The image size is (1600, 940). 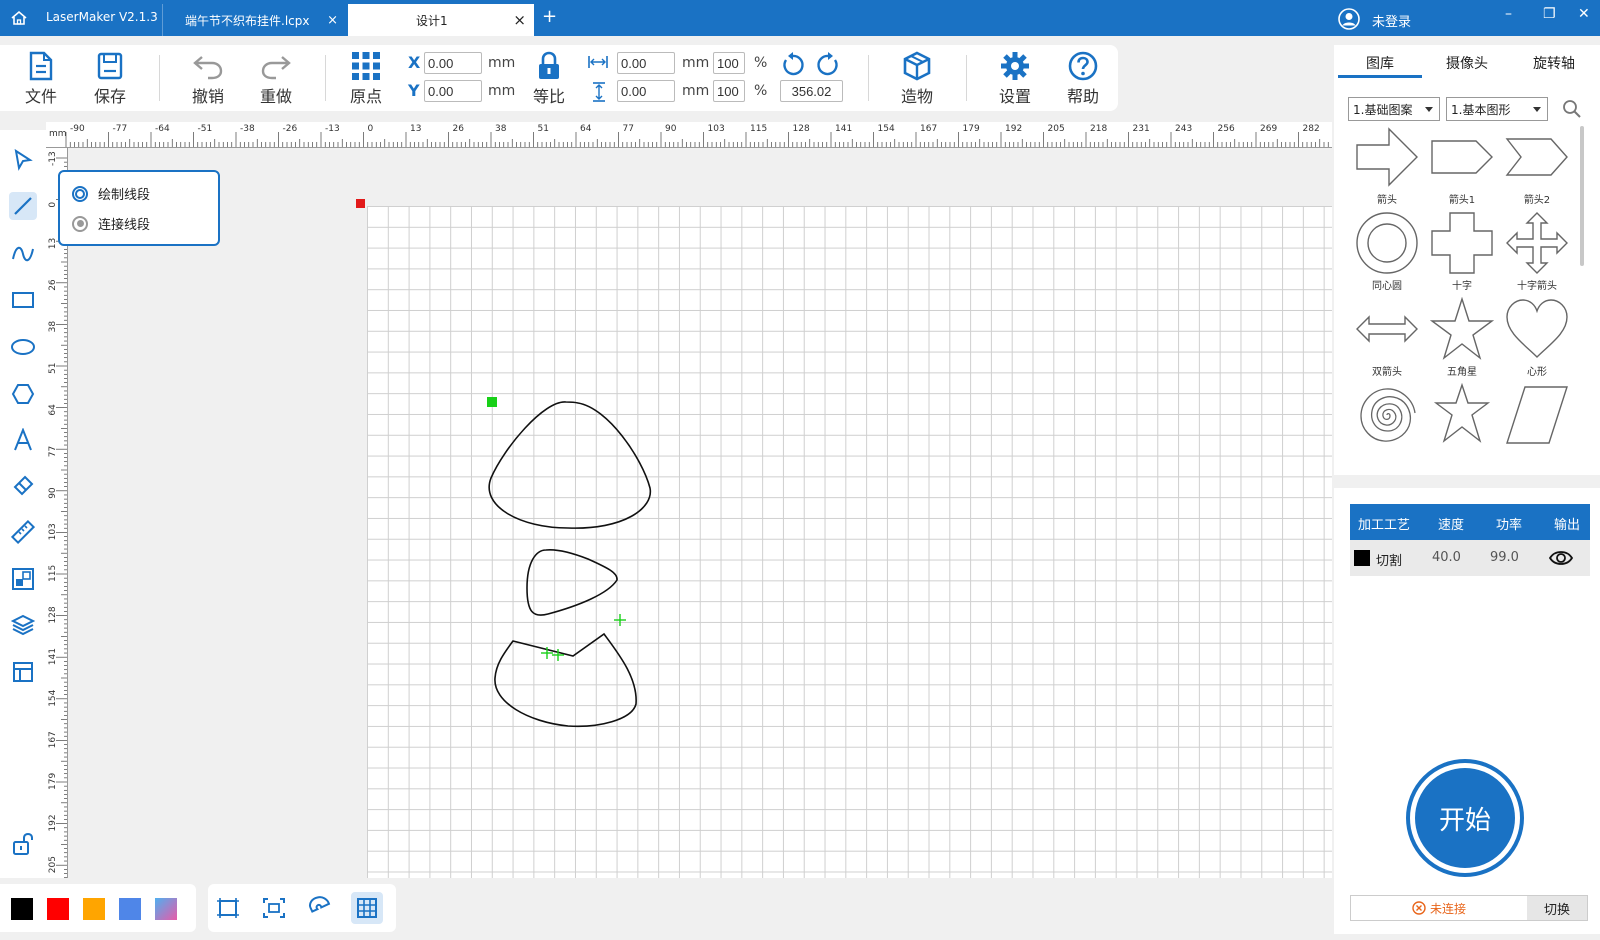 What do you see at coordinates (646, 63) in the screenshot?
I see `width-input` at bounding box center [646, 63].